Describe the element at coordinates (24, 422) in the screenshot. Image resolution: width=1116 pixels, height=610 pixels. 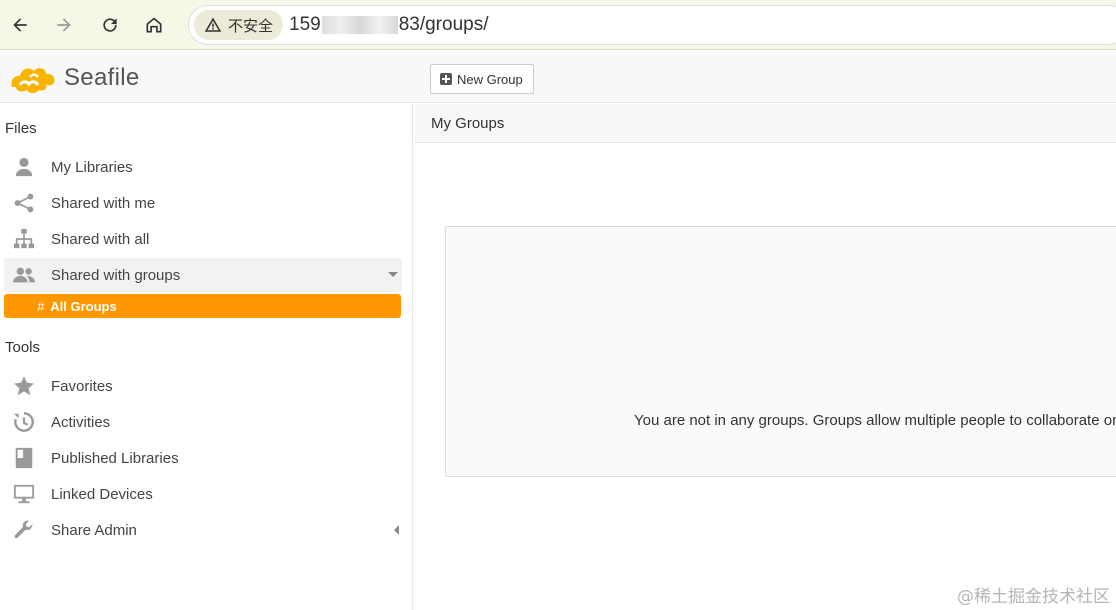
I see `history-icon` at that location.